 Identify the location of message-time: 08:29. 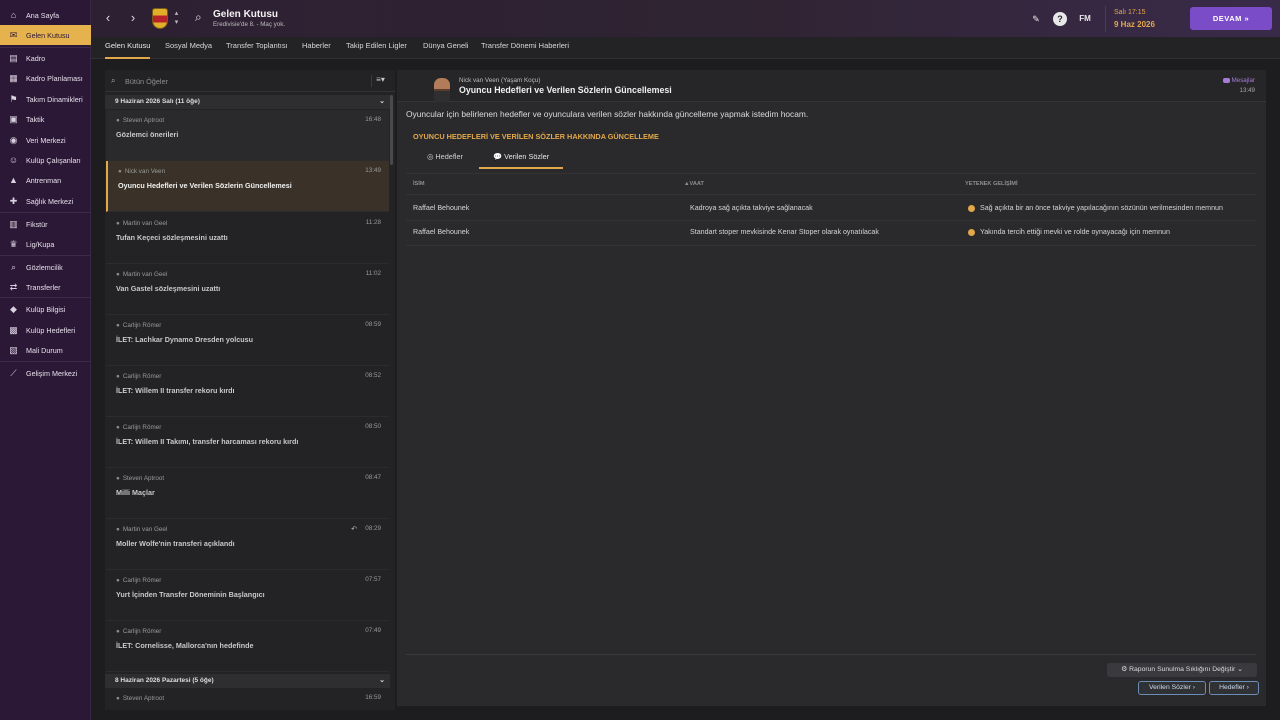
(373, 528).